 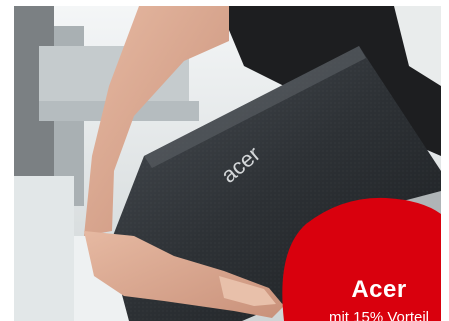 What do you see at coordinates (379, 315) in the screenshot?
I see `badge-offer: mit 15% Vorteil` at bounding box center [379, 315].